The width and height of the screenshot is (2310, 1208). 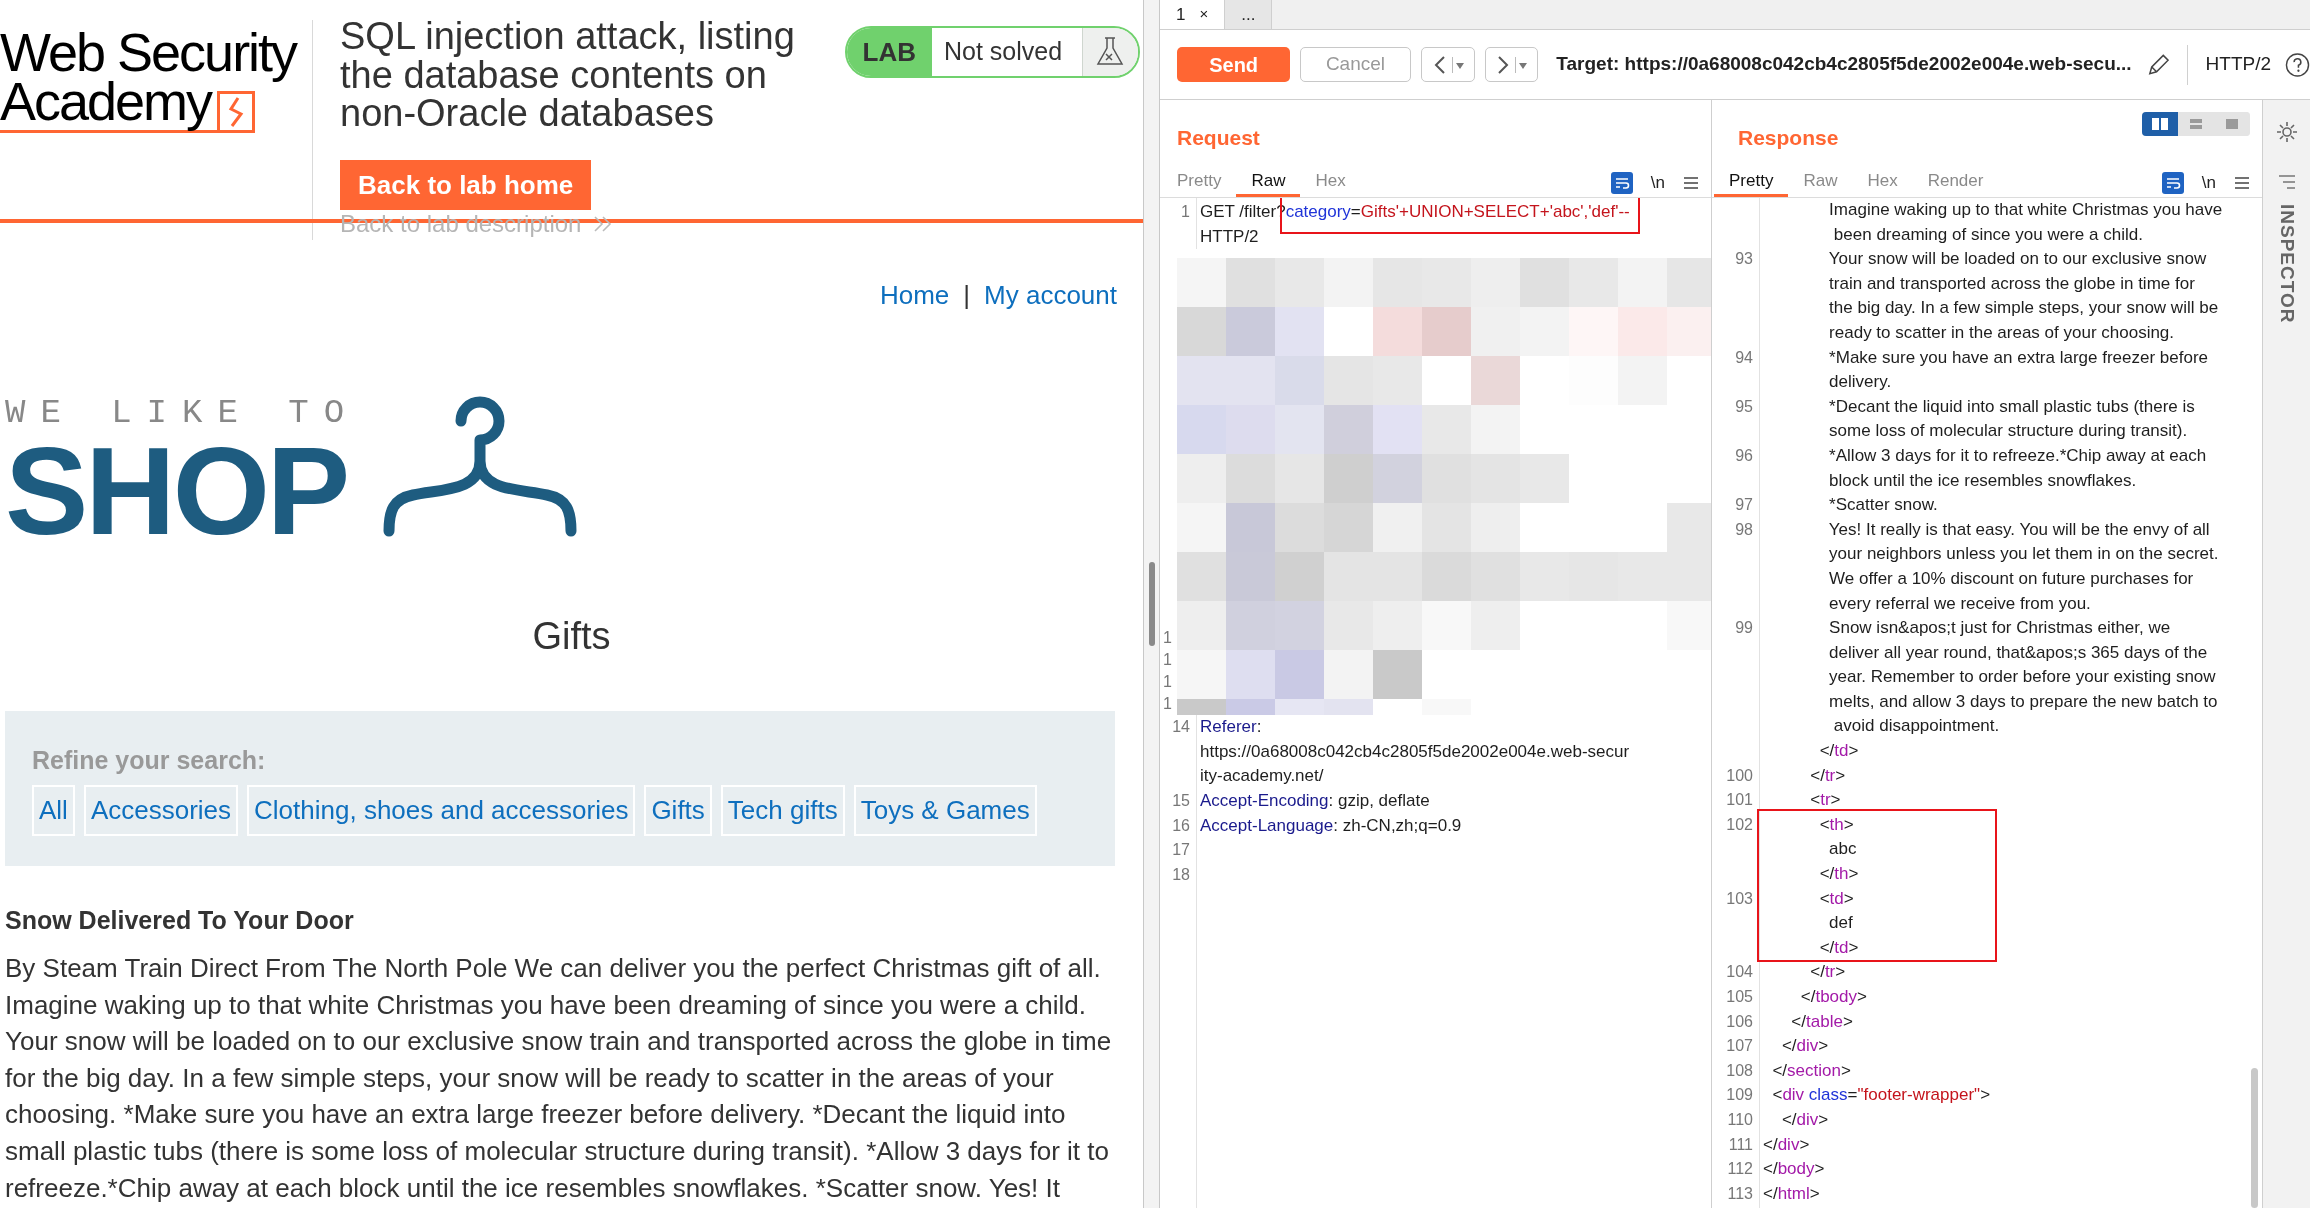 What do you see at coordinates (1740, 1119) in the screenshot?
I see `line-number: 110` at bounding box center [1740, 1119].